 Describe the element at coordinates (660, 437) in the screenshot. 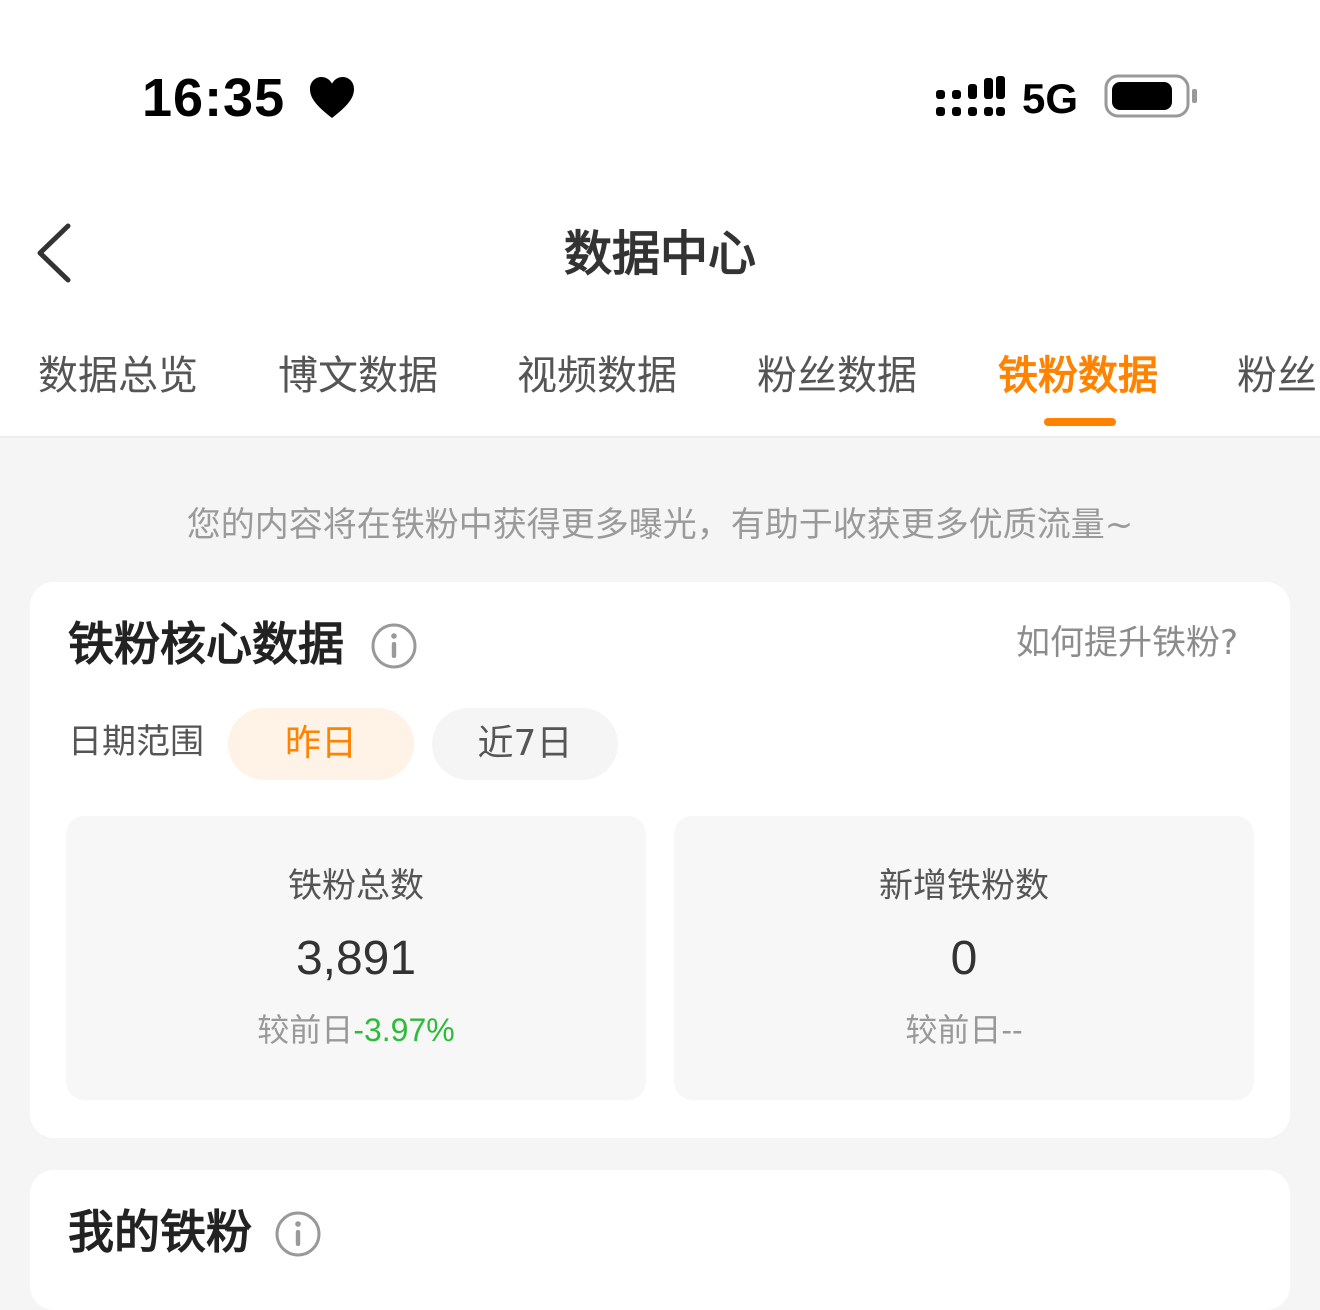

I see `header-divider` at that location.